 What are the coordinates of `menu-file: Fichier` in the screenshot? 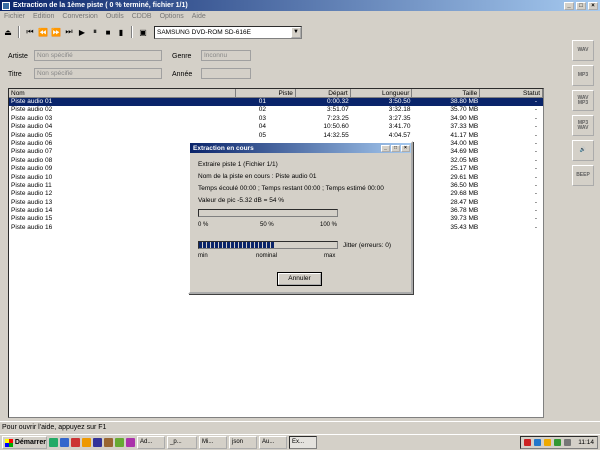 It's located at (14, 16).